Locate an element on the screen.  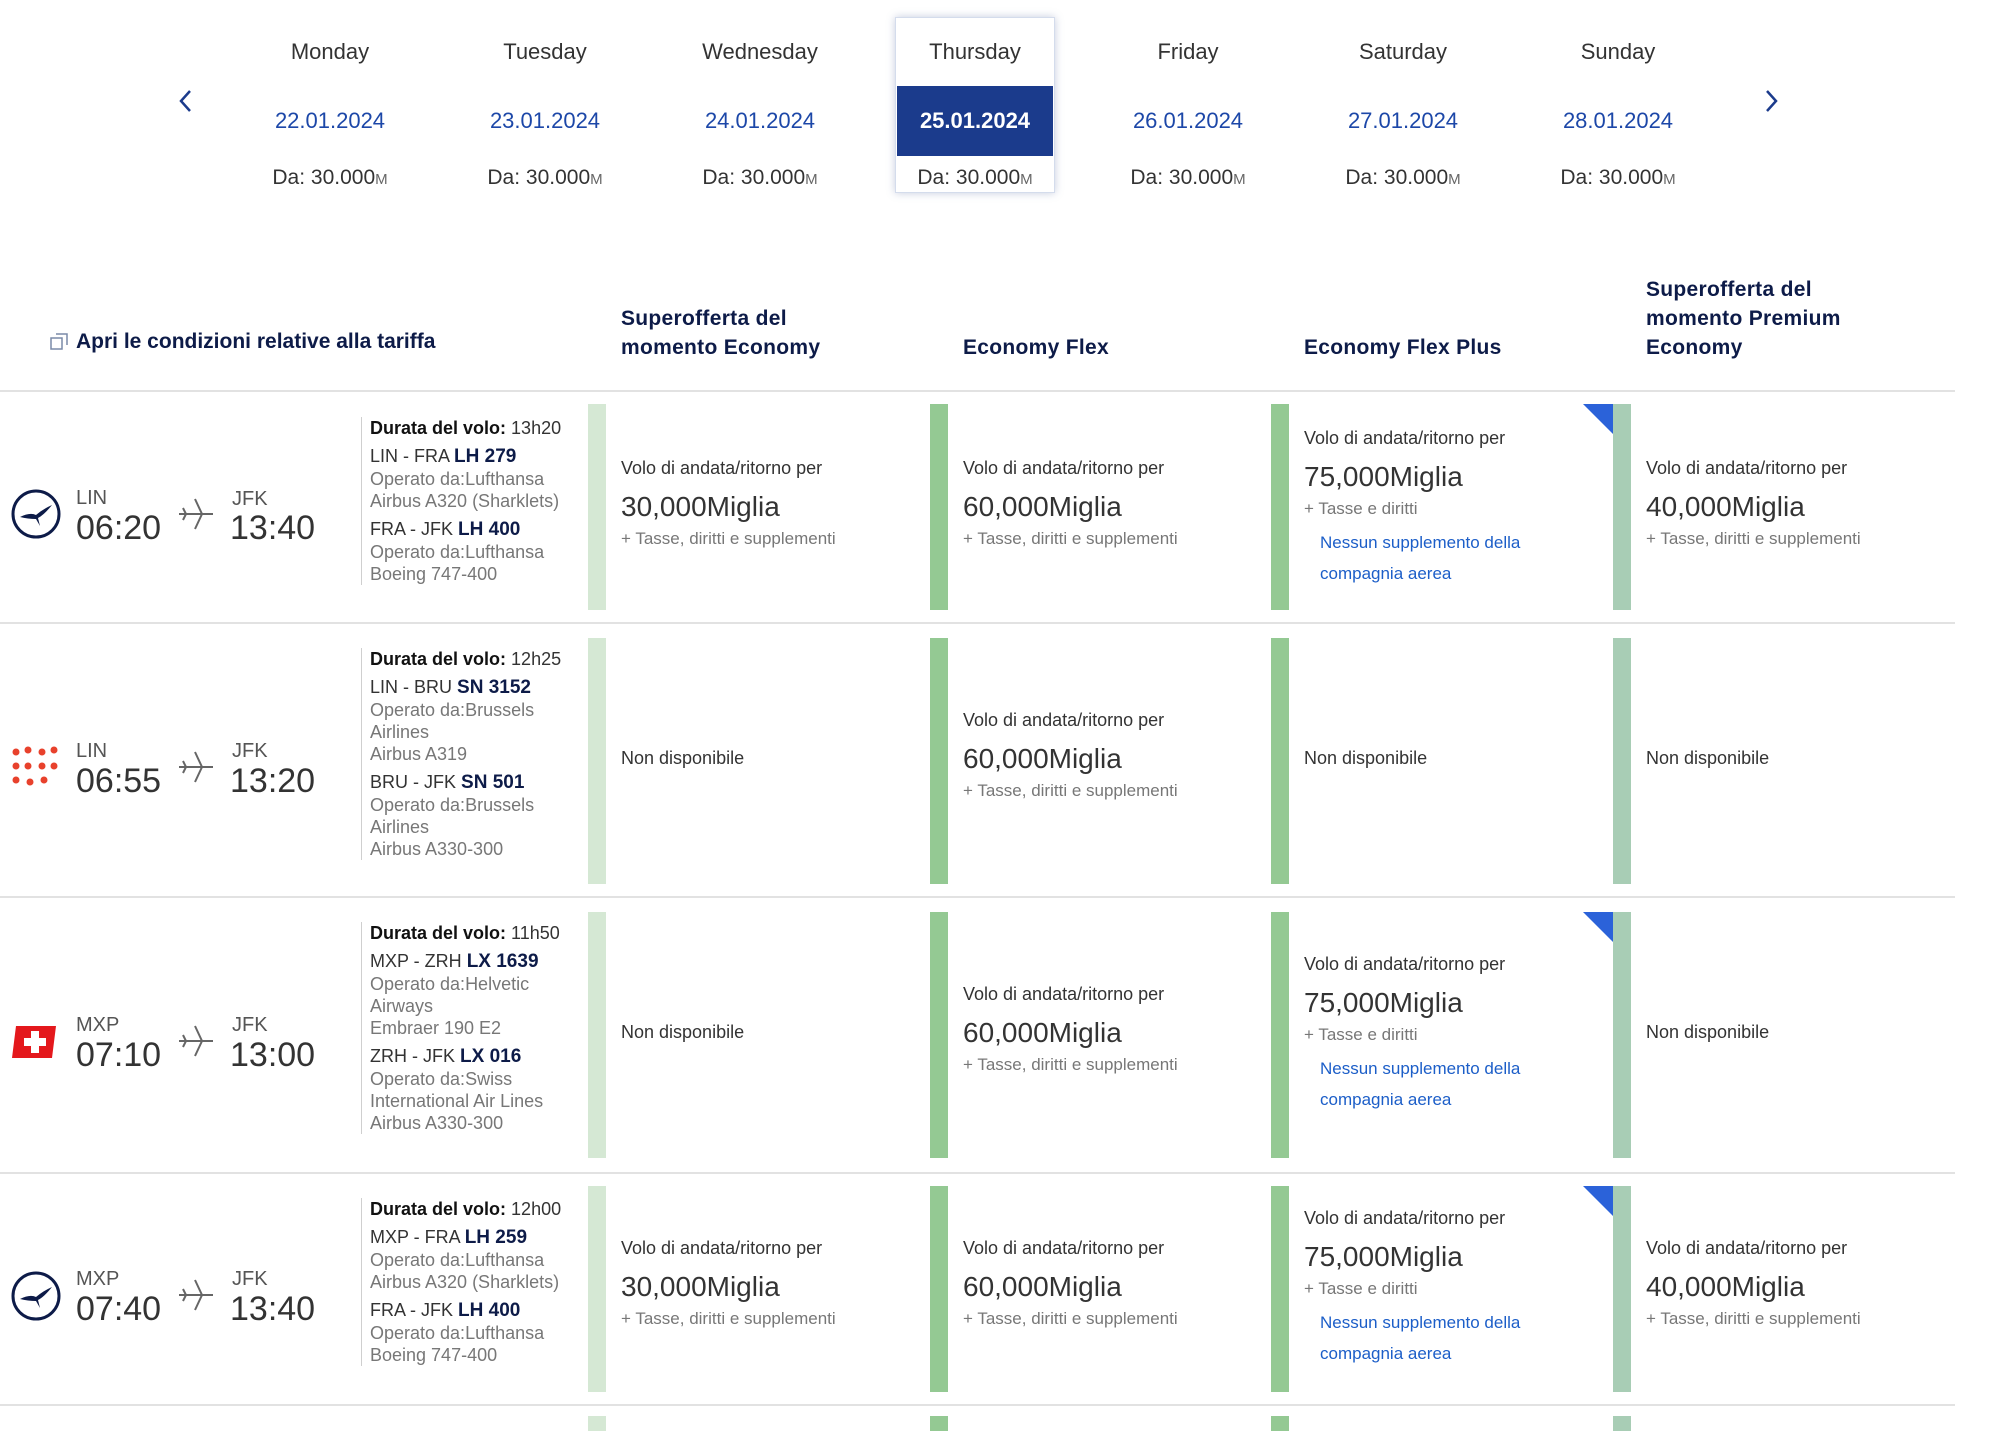
day-date: 23.01.2024 is located at coordinates (545, 120).